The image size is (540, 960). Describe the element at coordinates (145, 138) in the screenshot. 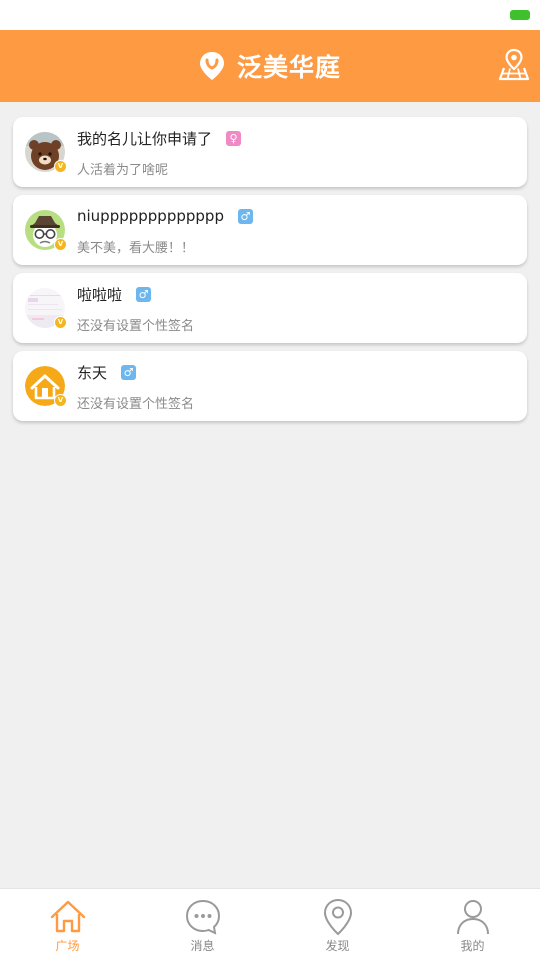

I see `user-name: 我的名儿让你申请了` at that location.